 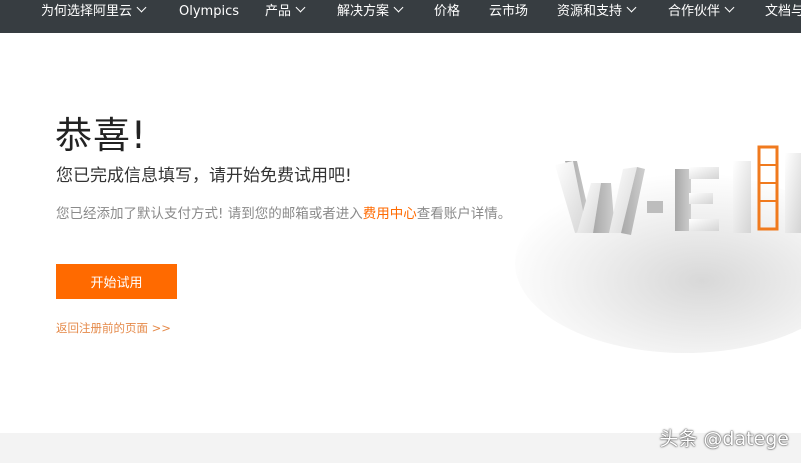 What do you see at coordinates (597, 13) in the screenshot?
I see `nav-item-resources-support: 资源和支持` at bounding box center [597, 13].